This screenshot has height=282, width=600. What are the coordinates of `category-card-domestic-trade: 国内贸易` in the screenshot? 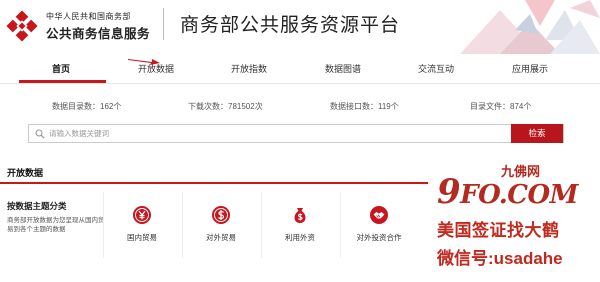 It's located at (141, 225).